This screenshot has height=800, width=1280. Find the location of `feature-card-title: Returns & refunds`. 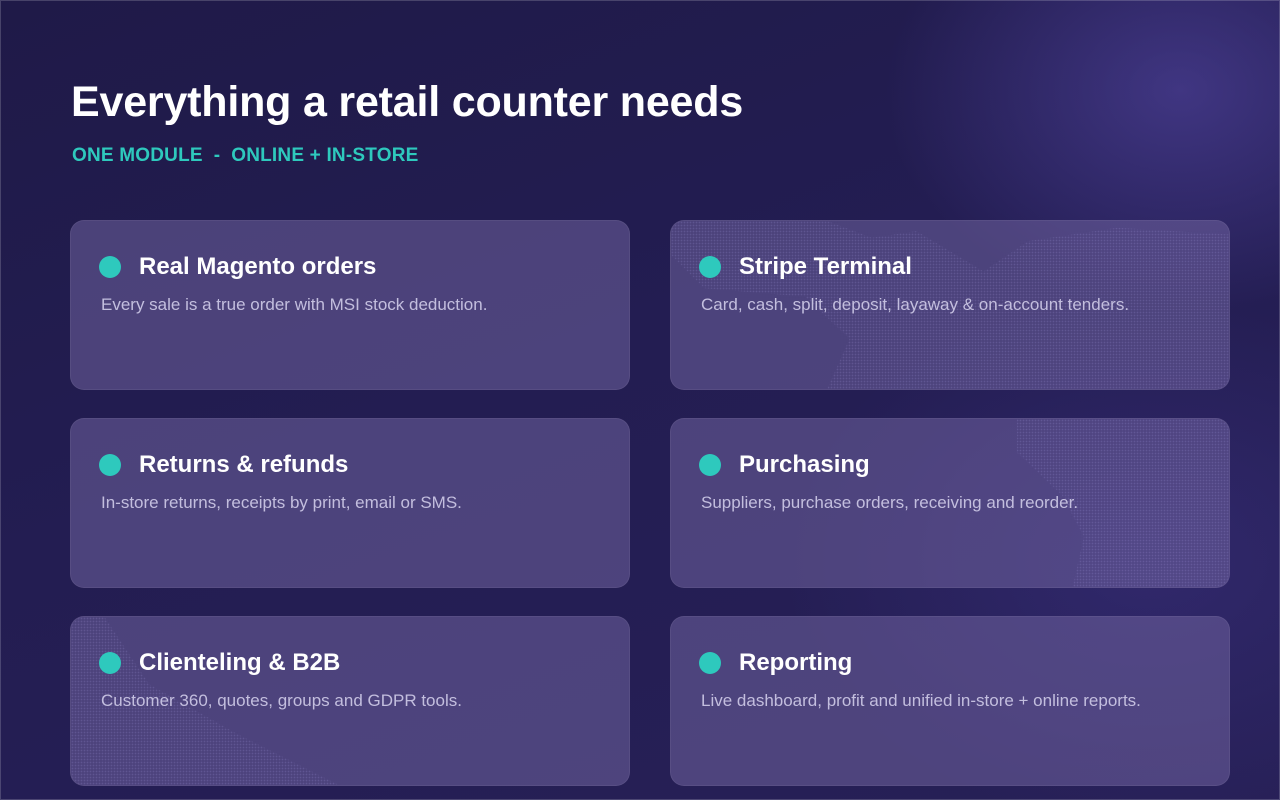

feature-card-title: Returns & refunds is located at coordinates (244, 464).